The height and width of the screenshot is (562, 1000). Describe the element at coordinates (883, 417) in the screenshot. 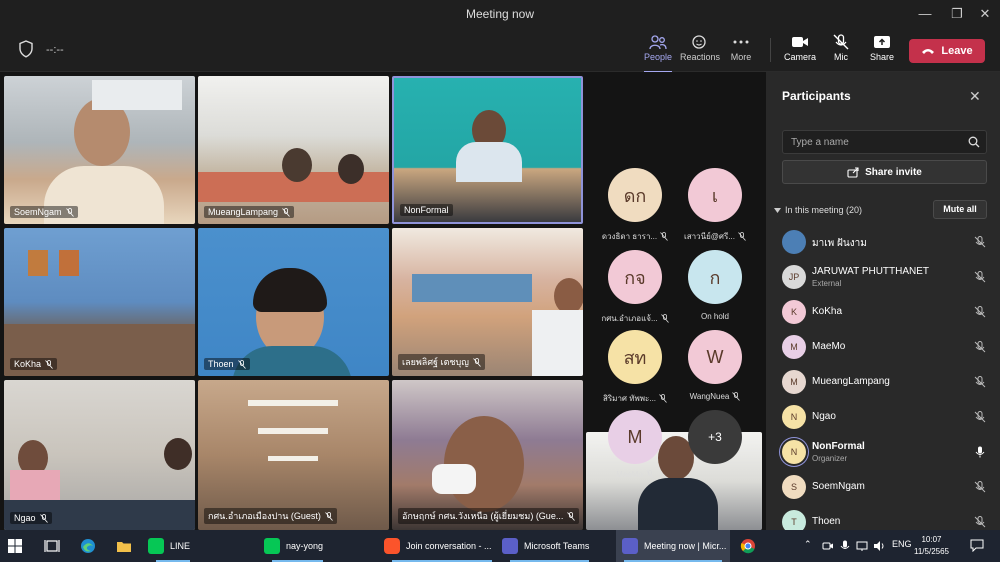

I see `participant-row: N Ngao` at that location.